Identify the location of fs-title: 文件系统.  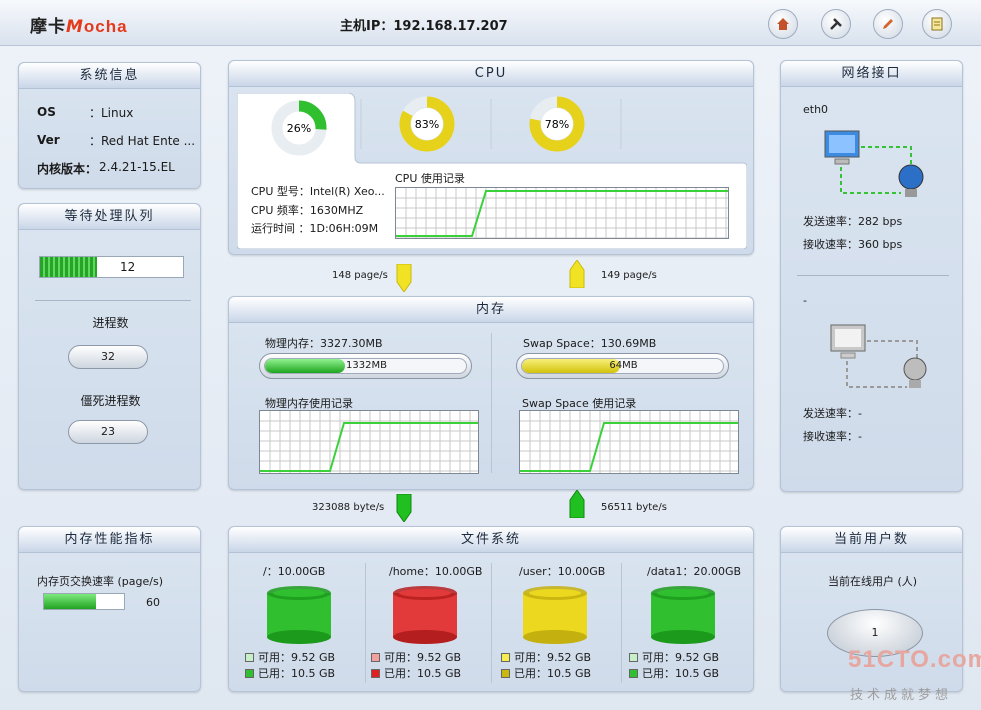
(491, 540).